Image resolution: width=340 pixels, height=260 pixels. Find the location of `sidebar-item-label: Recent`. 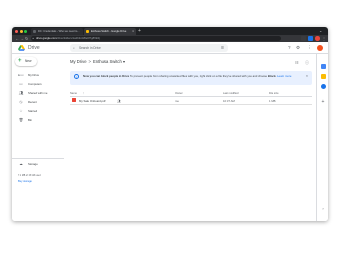

sidebar-item-label: Recent is located at coordinates (32, 102).